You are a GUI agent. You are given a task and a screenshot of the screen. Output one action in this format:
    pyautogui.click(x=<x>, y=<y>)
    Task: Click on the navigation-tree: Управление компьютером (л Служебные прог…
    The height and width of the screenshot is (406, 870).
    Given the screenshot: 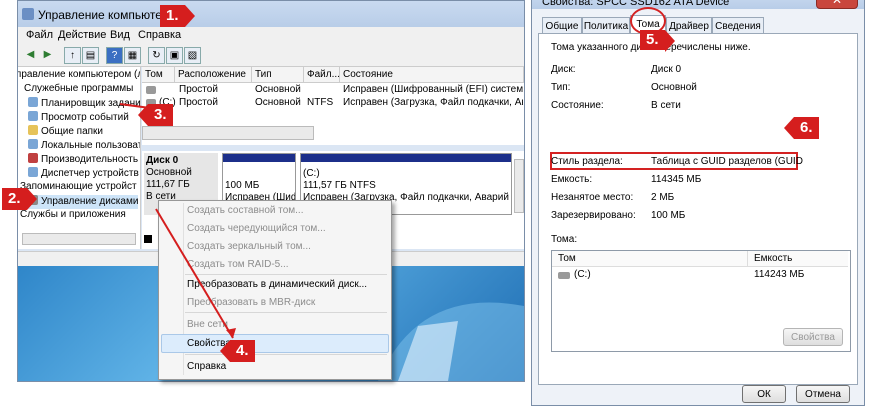 What is the action you would take?
    pyautogui.click(x=79, y=158)
    